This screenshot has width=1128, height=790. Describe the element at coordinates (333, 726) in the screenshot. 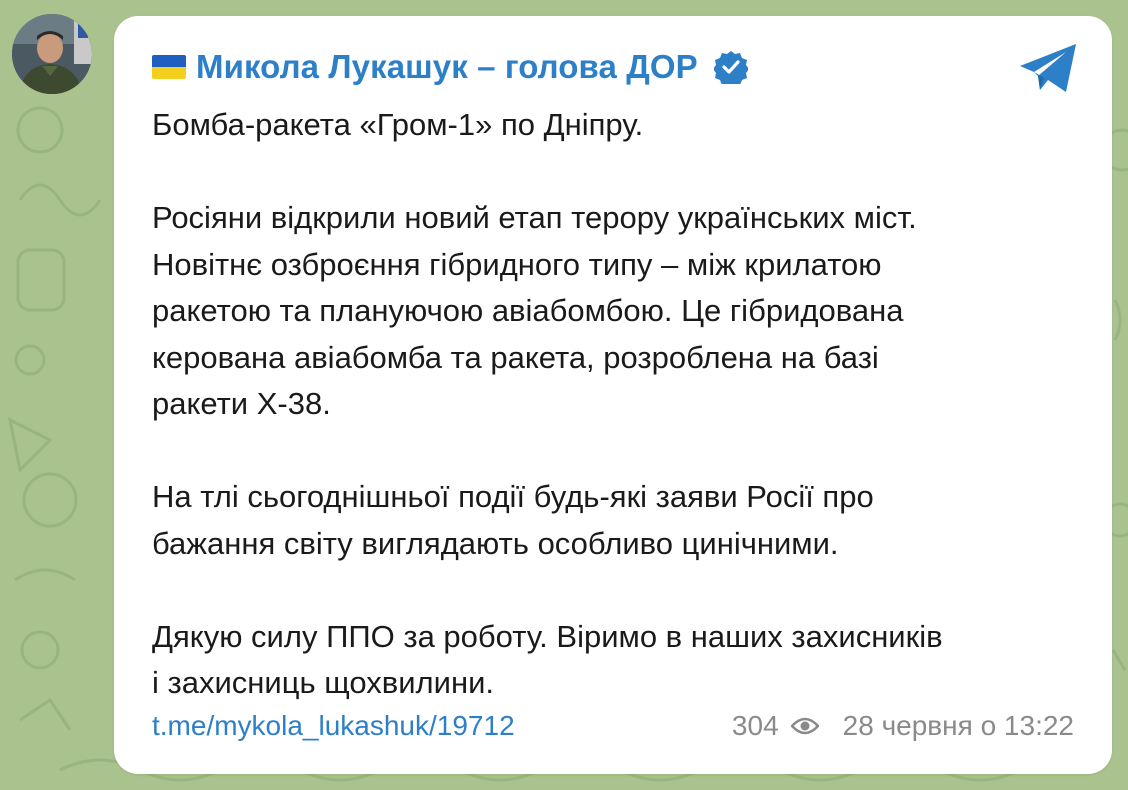

I see `post-link: t.me/mykola_lukashuk/19712` at that location.